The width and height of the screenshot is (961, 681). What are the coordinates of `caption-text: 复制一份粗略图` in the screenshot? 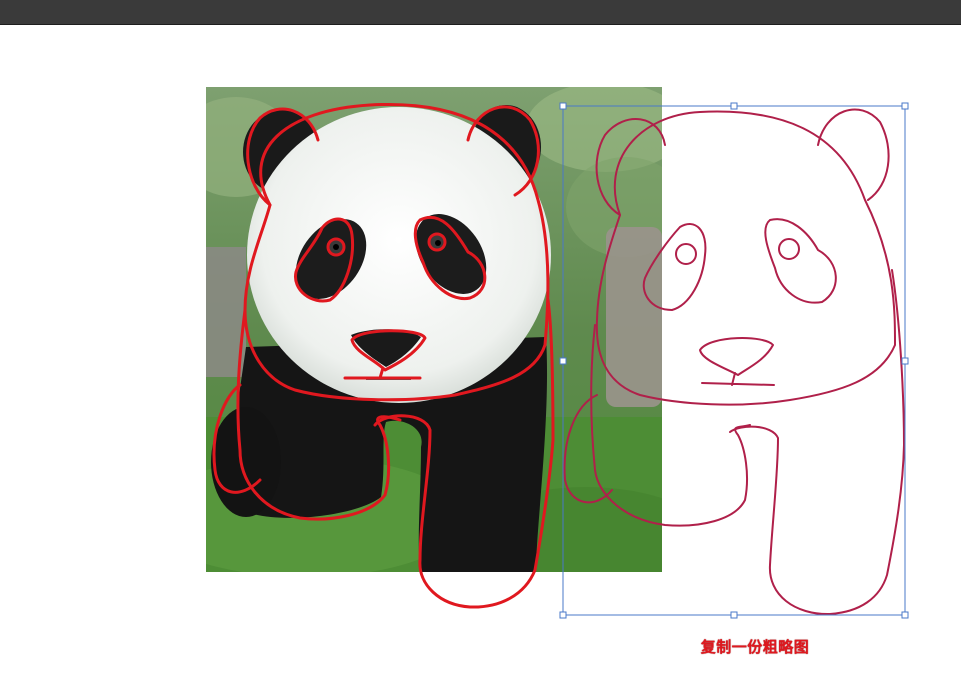 It's located at (755, 647).